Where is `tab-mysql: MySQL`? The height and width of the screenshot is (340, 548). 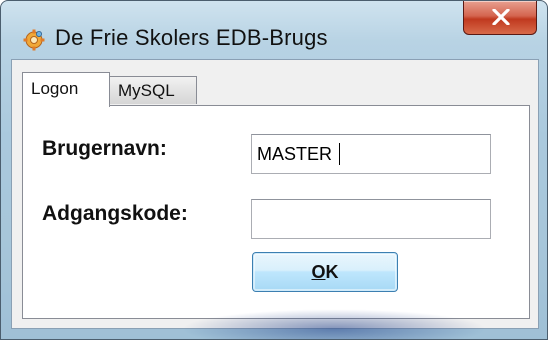 tab-mysql: MySQL is located at coordinates (153, 90).